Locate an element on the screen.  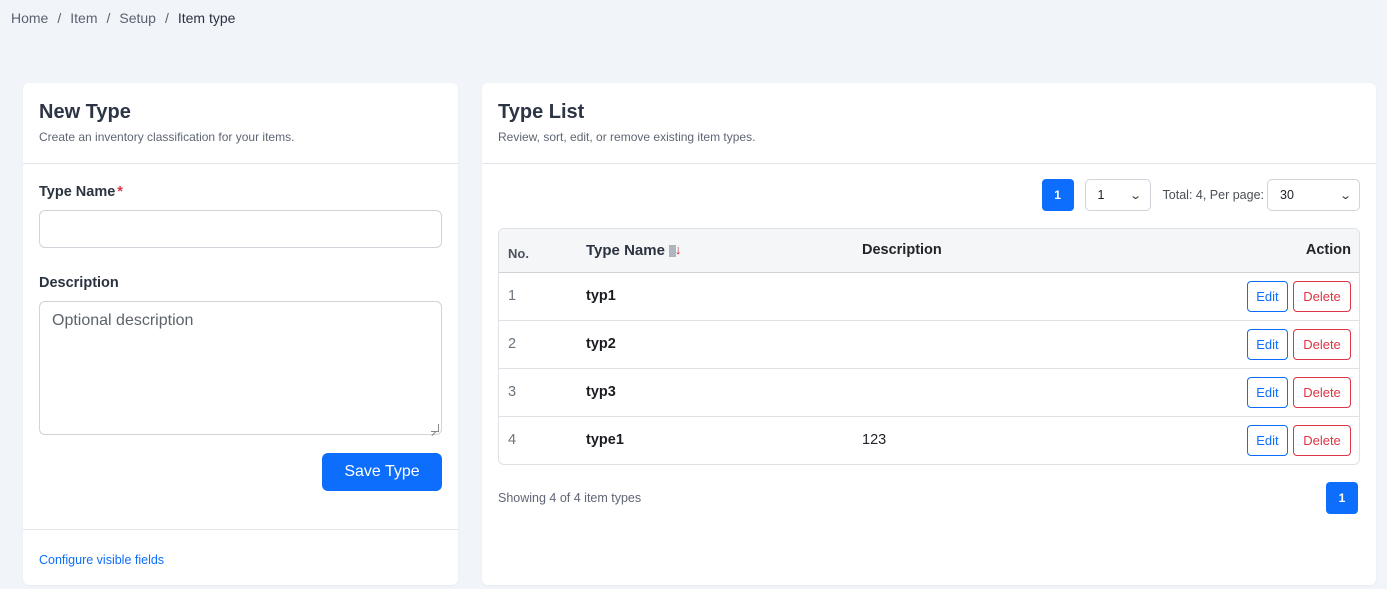
table-row: 1 typ1 Edit Delete is located at coordinates (929, 296).